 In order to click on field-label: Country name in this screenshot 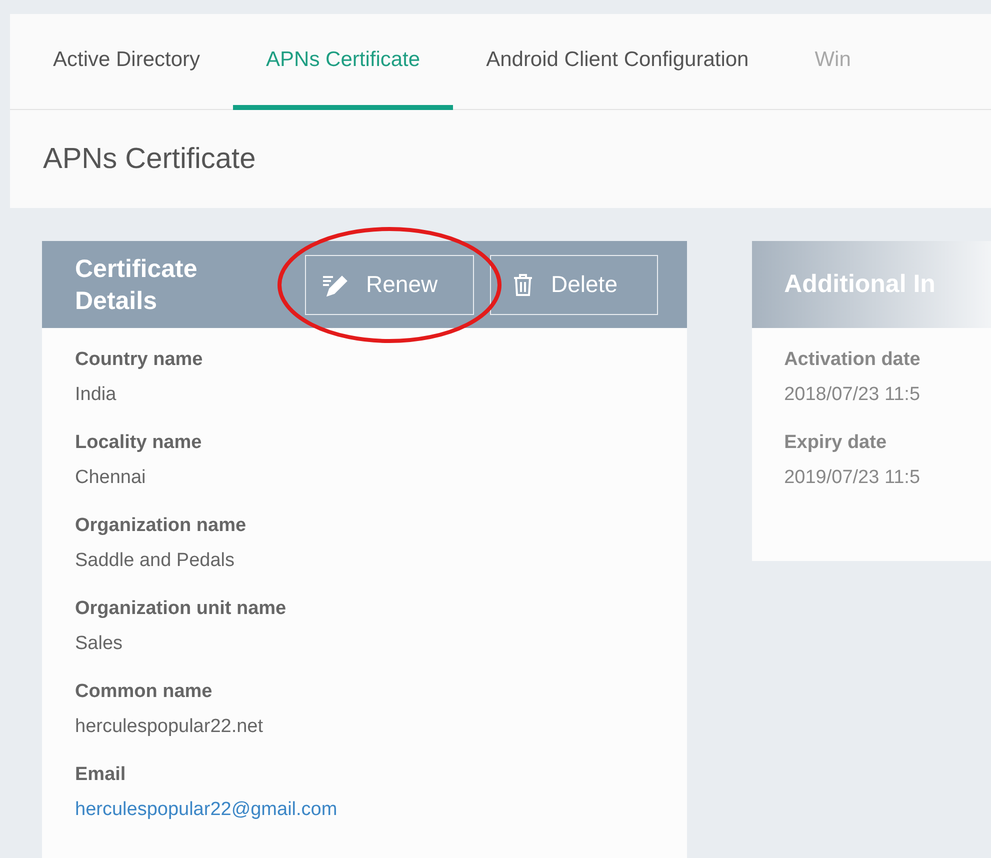, I will do `click(139, 360)`.